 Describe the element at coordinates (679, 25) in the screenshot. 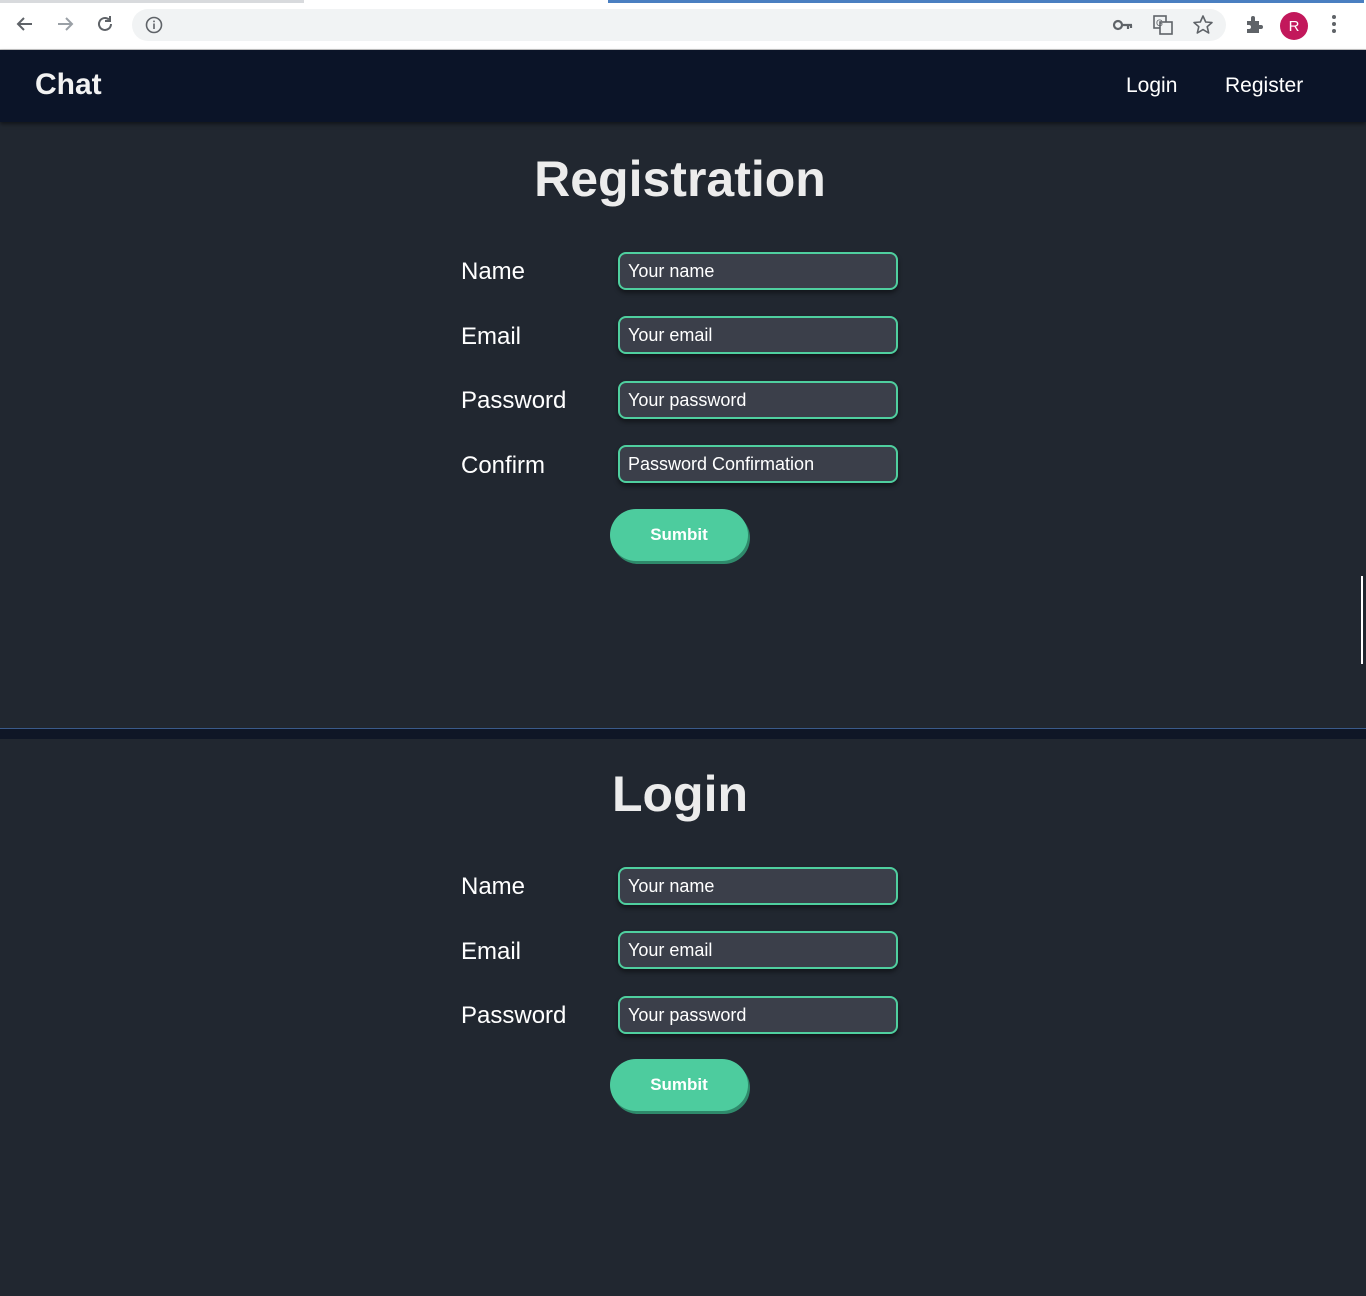

I see `address-bar: G` at that location.